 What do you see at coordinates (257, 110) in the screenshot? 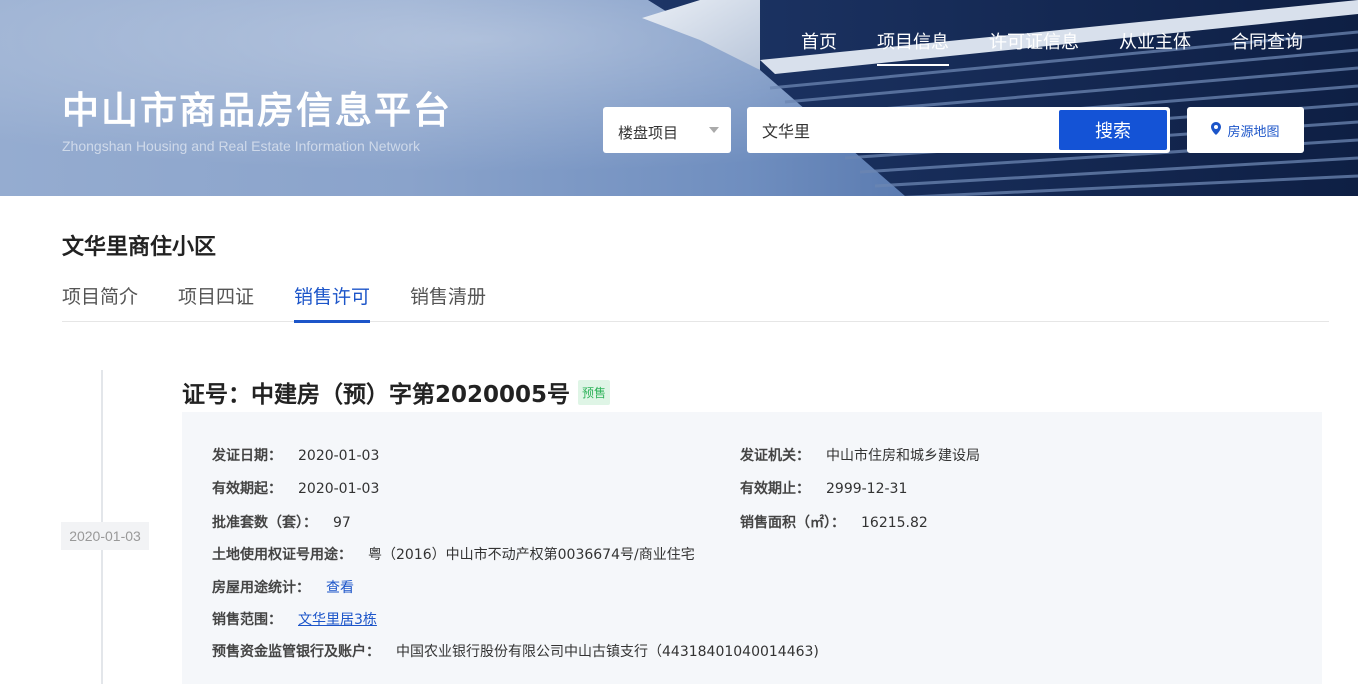
I see `site-title: 中山市商品房信息平台` at bounding box center [257, 110].